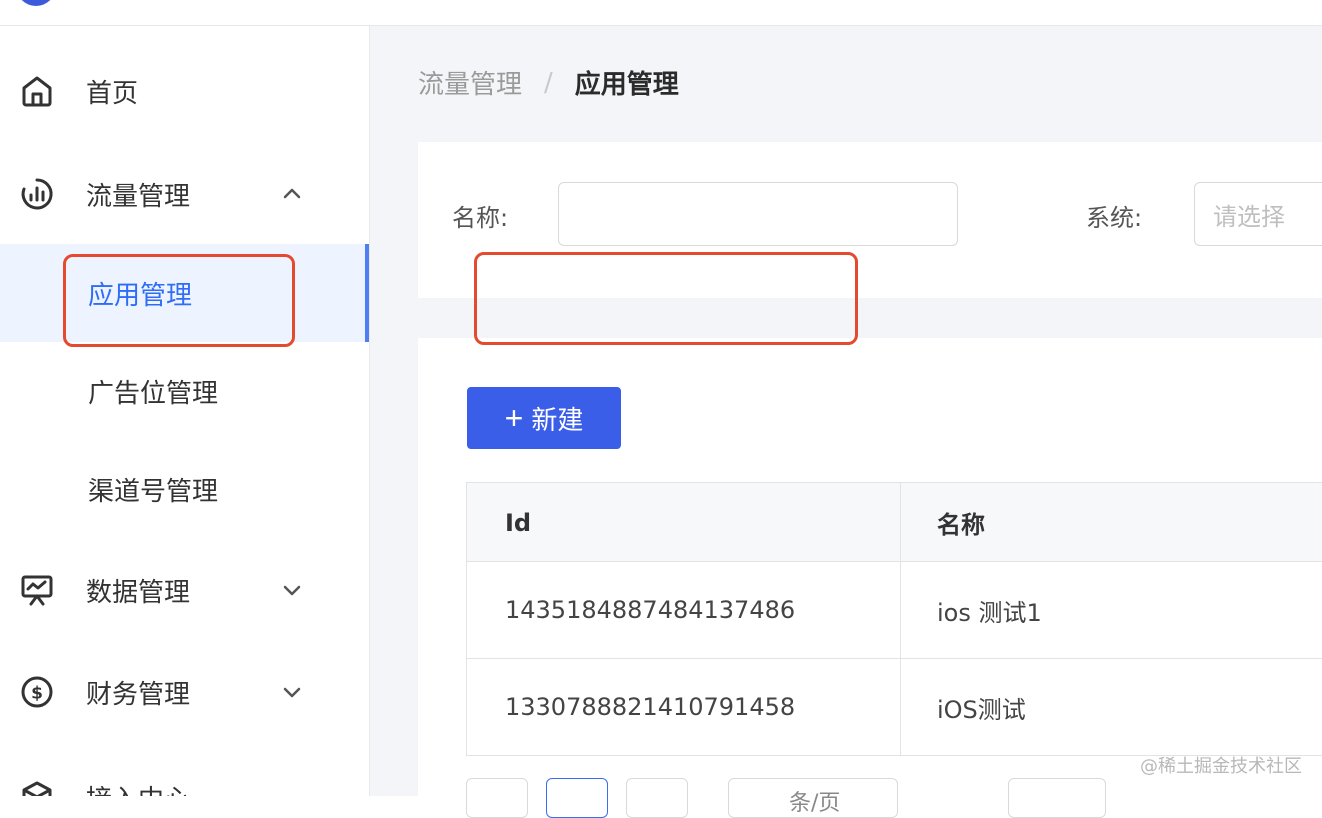  I want to click on dollar-icon: $, so click(37, 692).